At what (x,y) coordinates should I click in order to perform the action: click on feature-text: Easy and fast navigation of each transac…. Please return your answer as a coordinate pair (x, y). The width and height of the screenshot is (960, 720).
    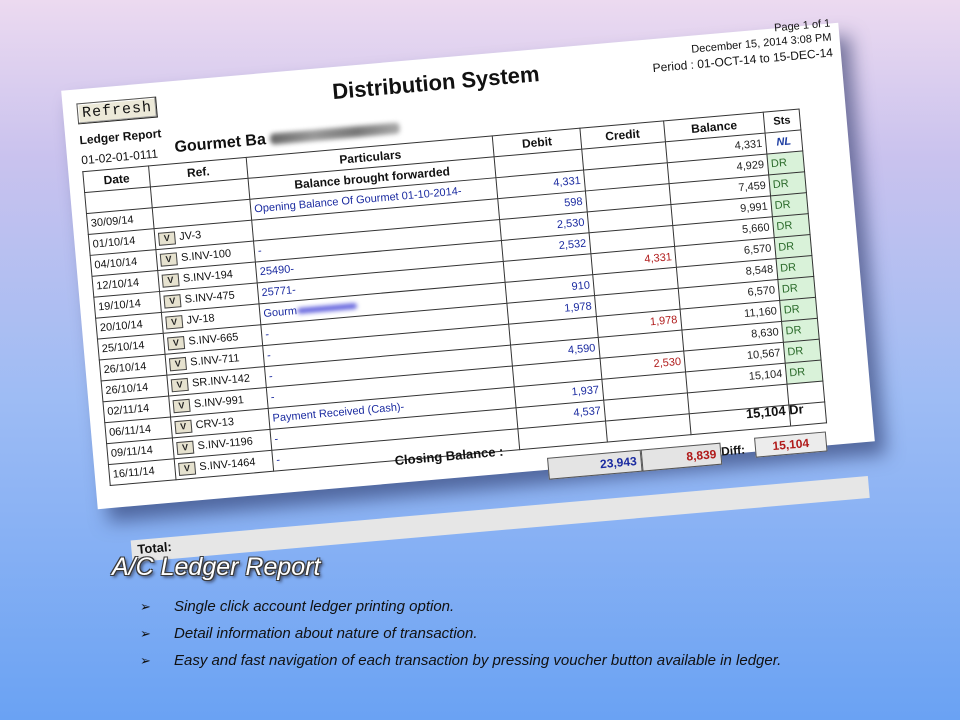
    Looking at the image, I should click on (478, 660).